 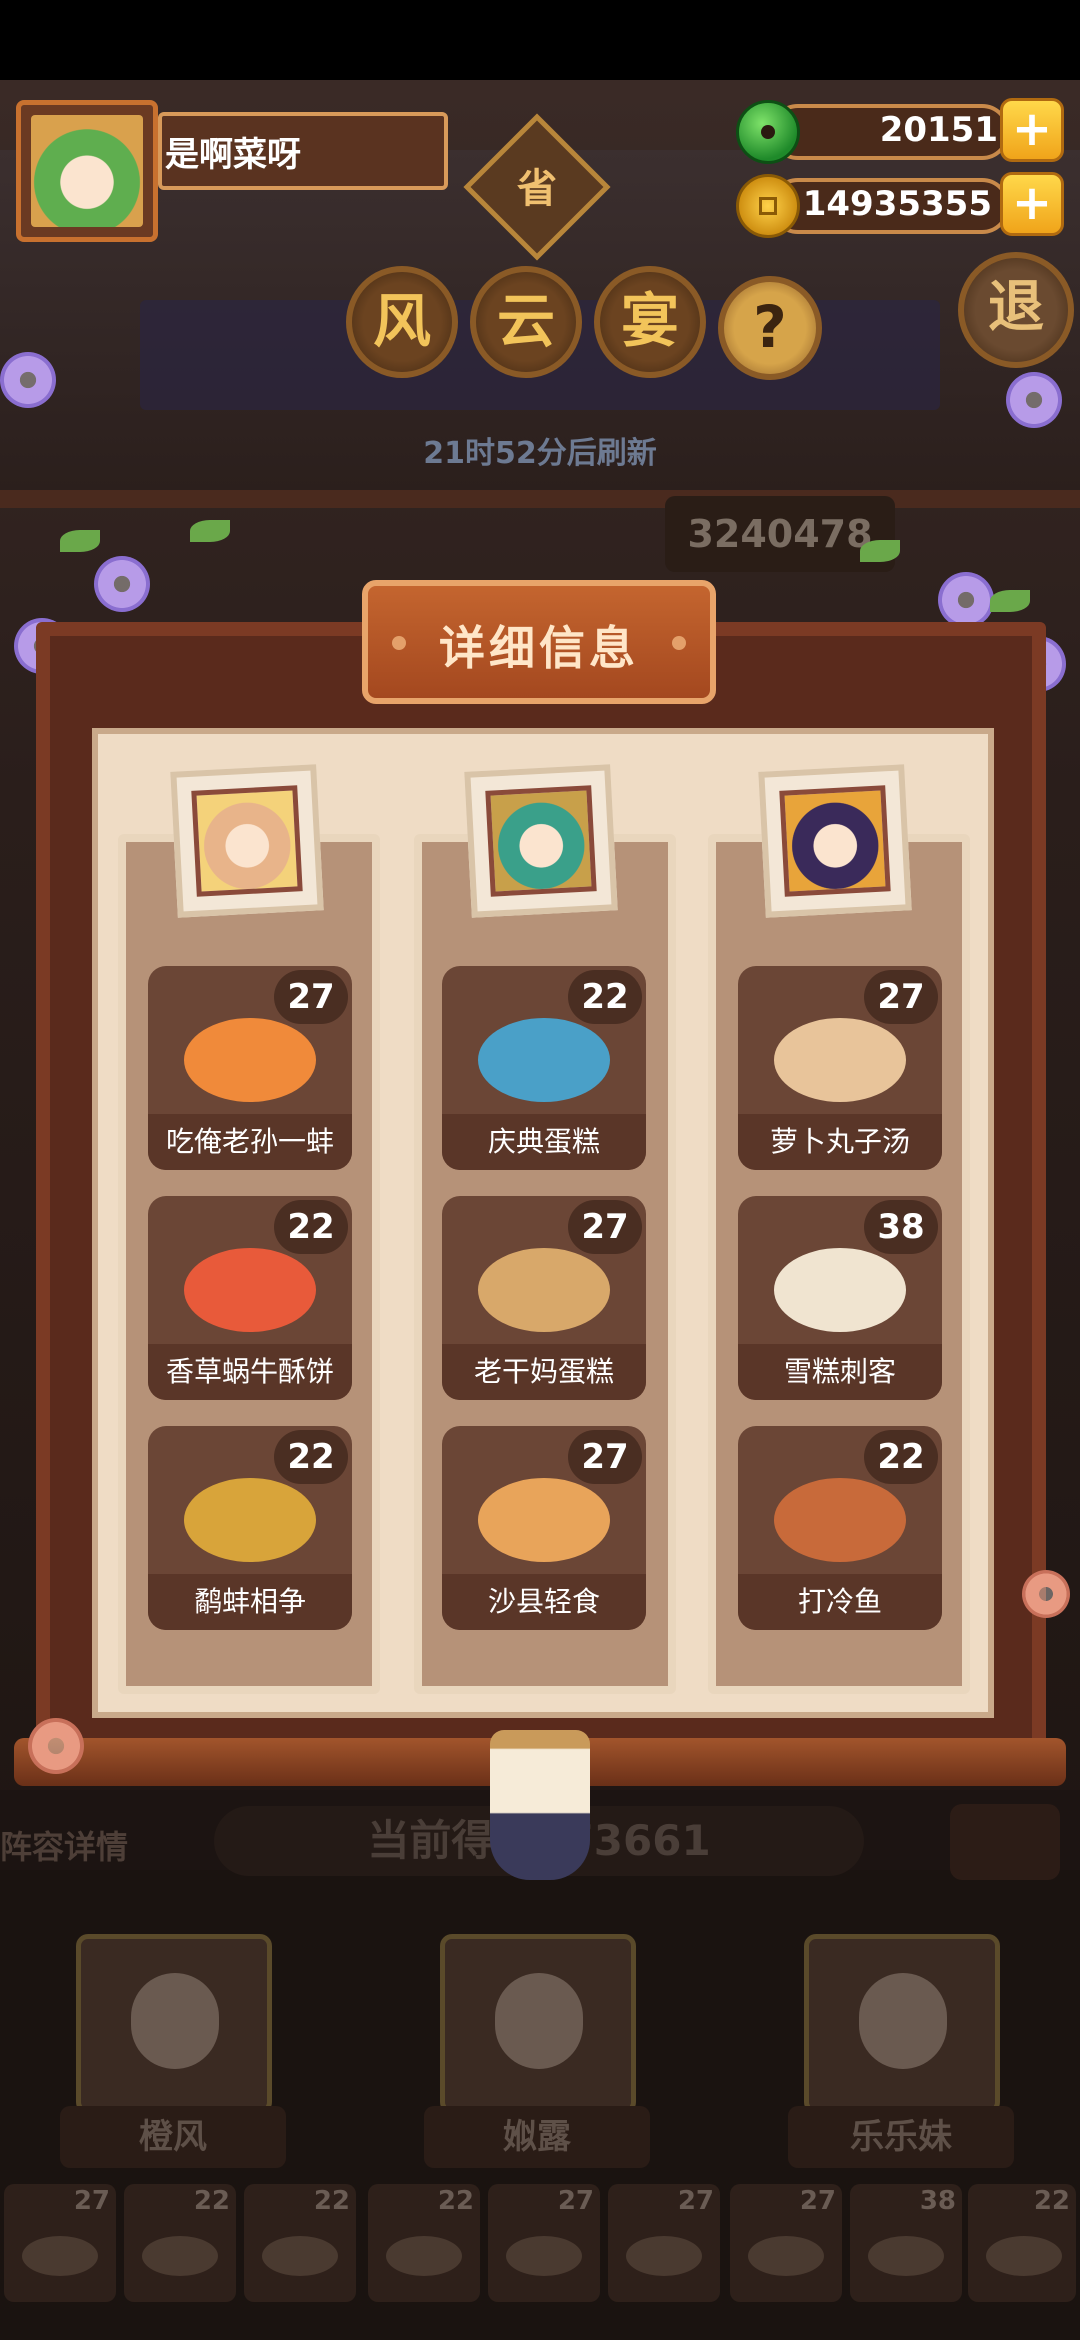 I want to click on title-badge-yan: 宴, so click(x=650, y=322).